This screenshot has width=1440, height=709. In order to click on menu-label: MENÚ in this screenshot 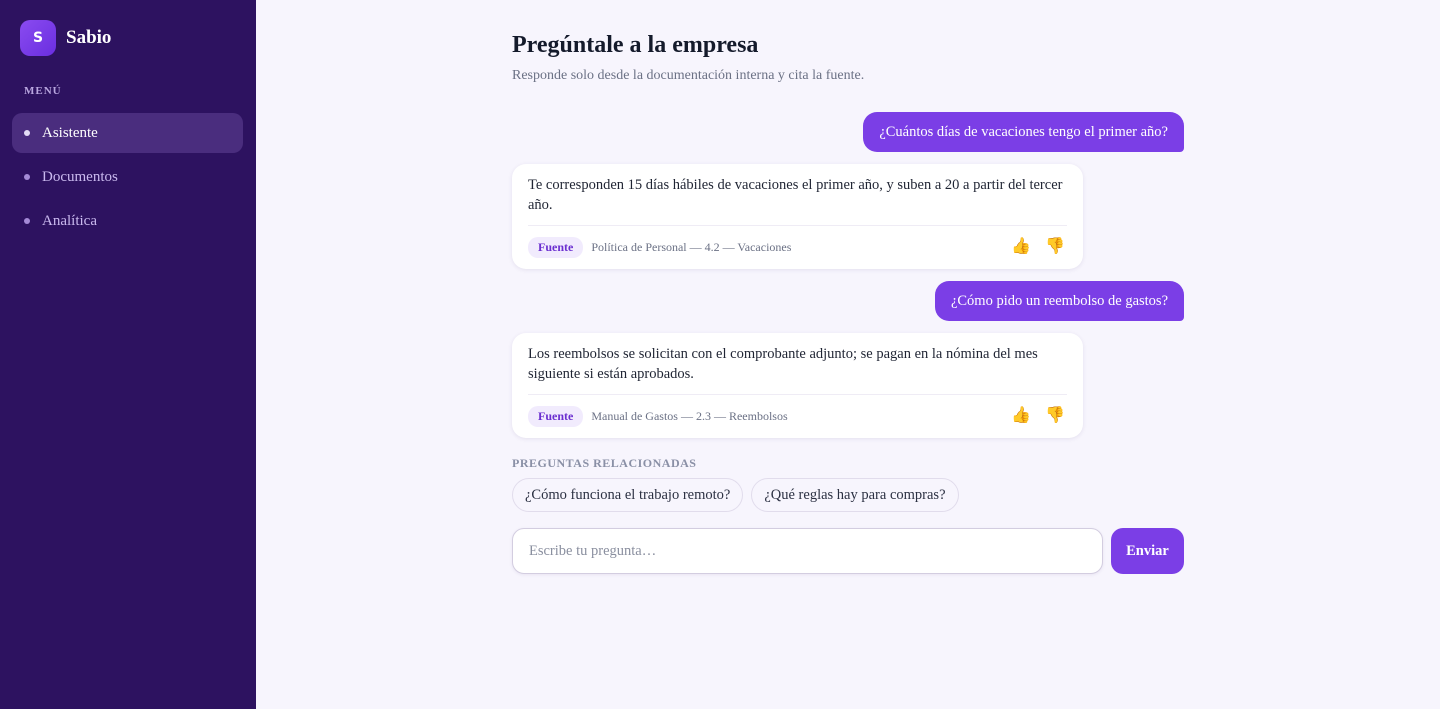, I will do `click(43, 91)`.